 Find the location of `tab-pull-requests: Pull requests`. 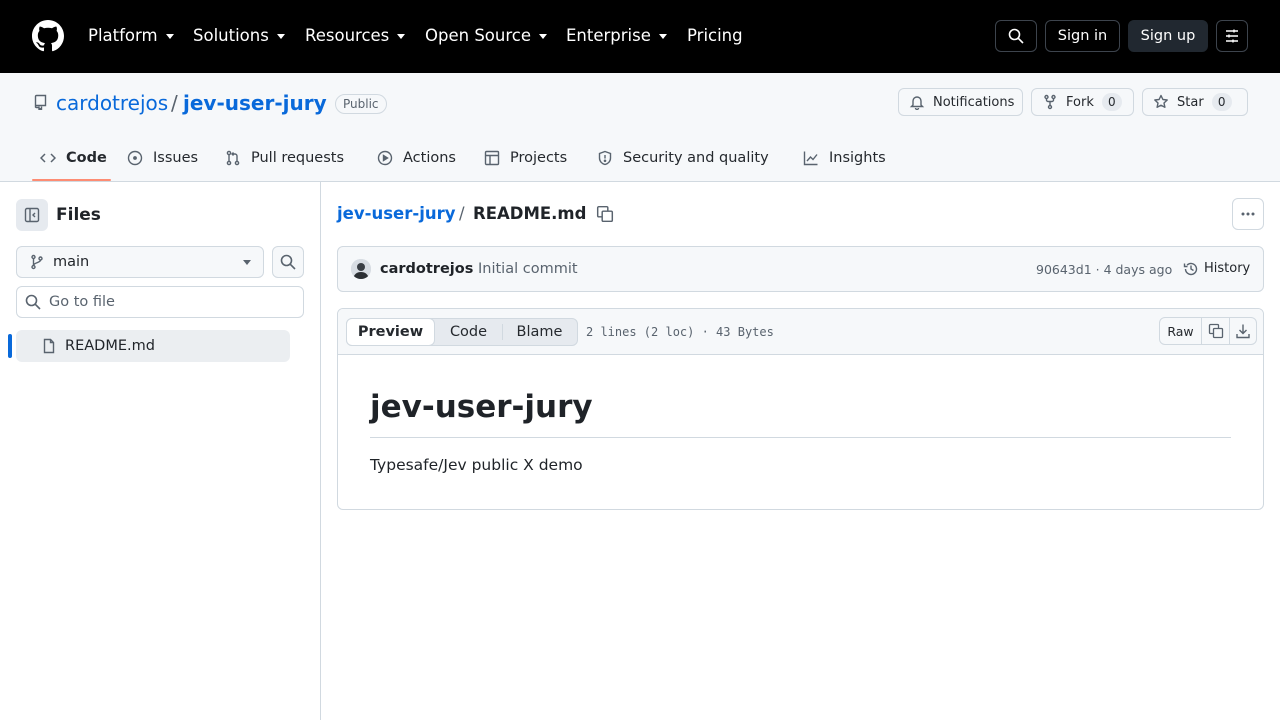

tab-pull-requests: Pull requests is located at coordinates (284, 158).